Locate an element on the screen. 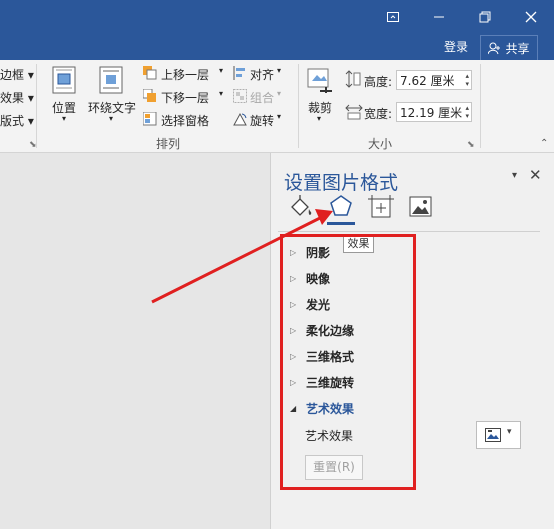 The width and height of the screenshot is (554, 529). size-group-label: 大小 is located at coordinates (380, 144).